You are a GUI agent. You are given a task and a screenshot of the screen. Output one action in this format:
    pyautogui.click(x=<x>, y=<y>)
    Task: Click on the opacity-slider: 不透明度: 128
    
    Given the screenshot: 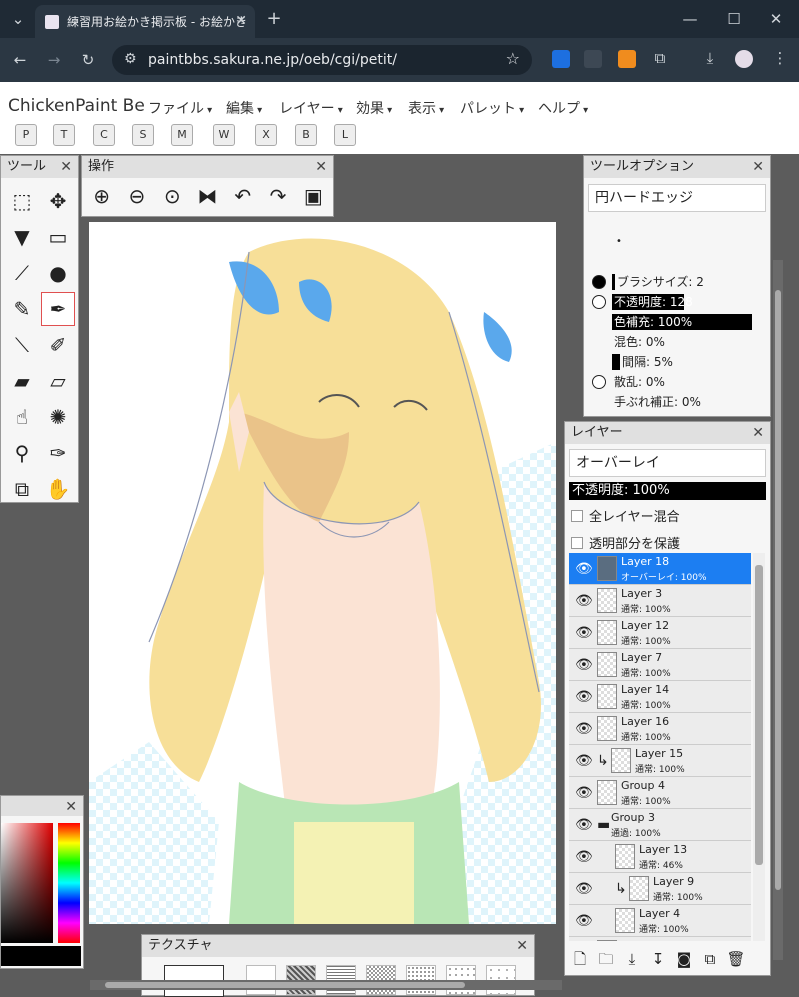 What is the action you would take?
    pyautogui.click(x=677, y=302)
    